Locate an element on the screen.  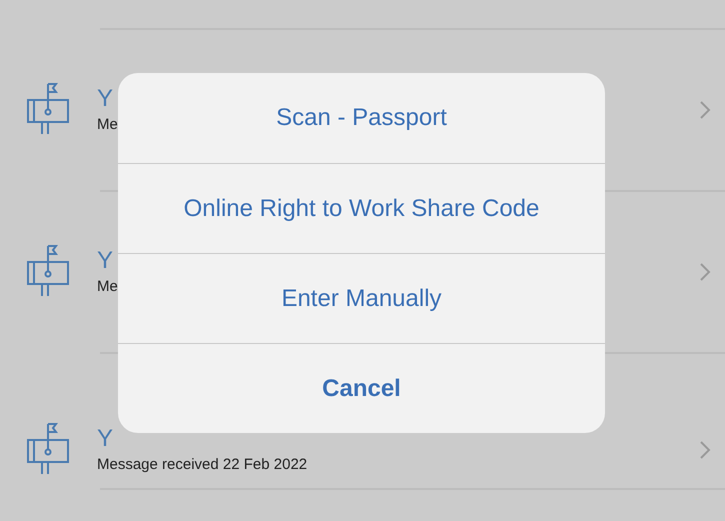
message-subtitle: Message received 22 Feb 2022 is located at coordinates (202, 464).